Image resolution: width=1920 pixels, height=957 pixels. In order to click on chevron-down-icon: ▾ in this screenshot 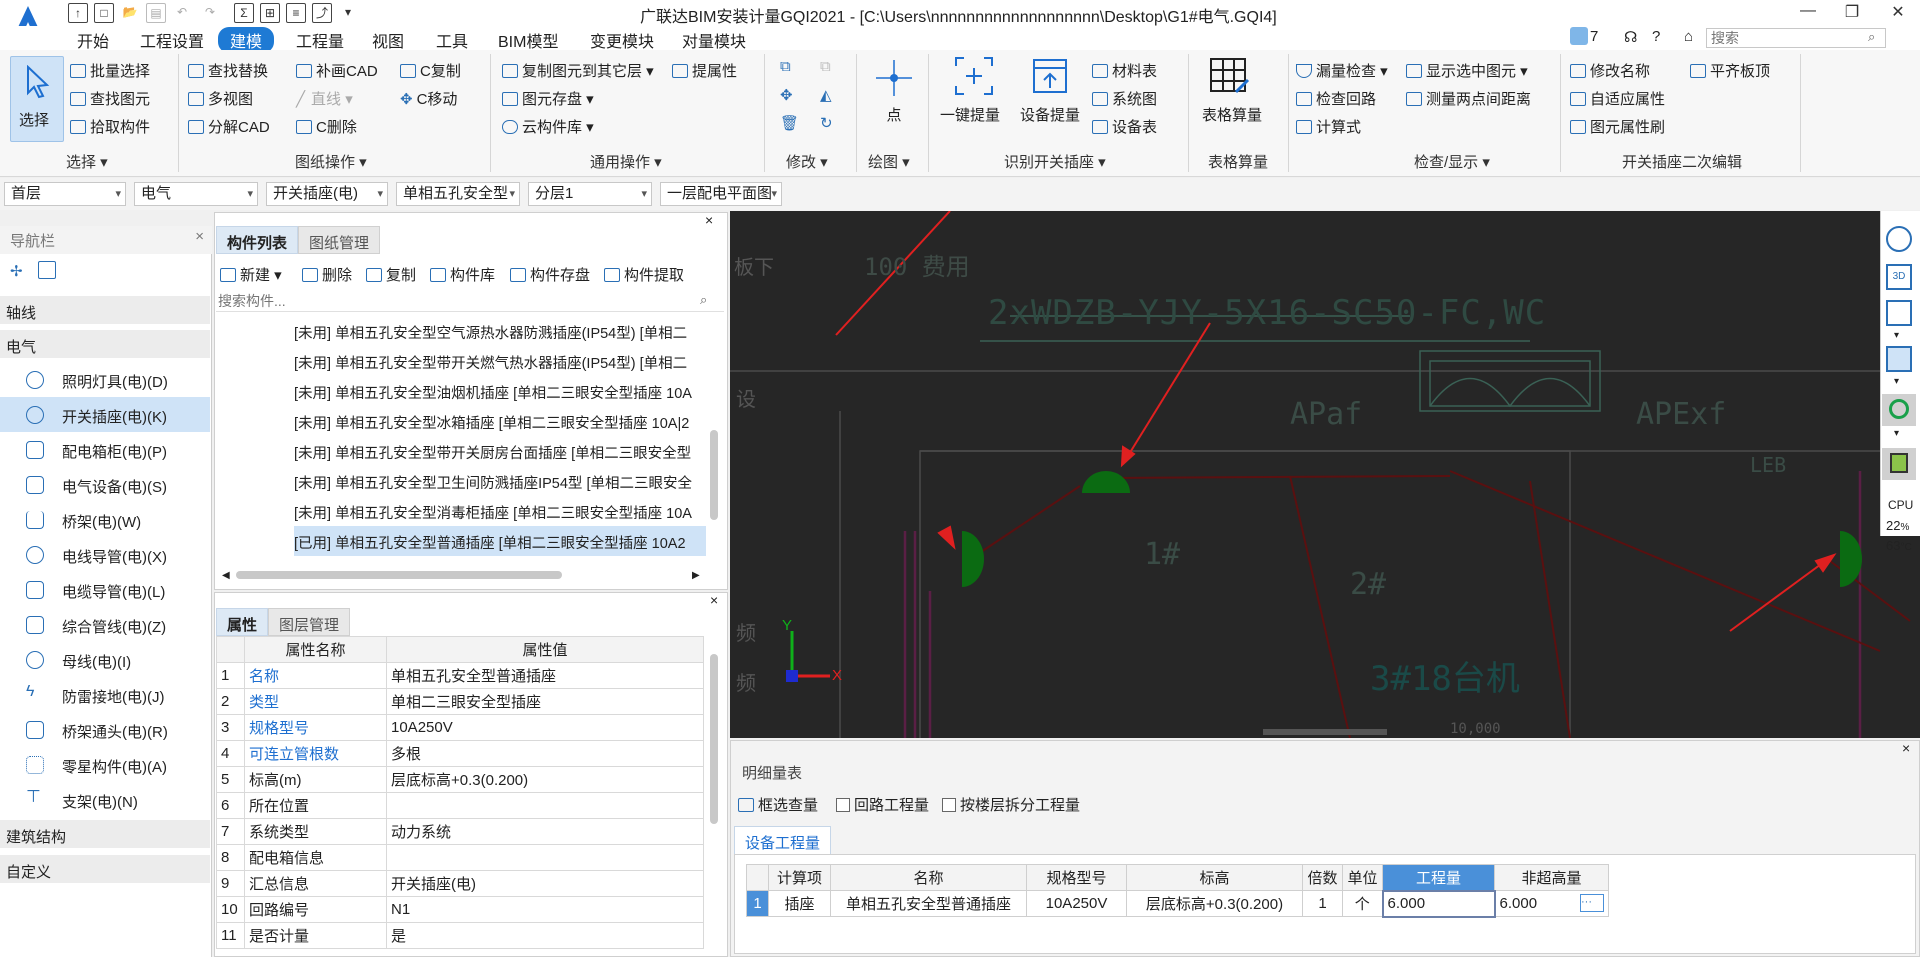, I will do `click(1896, 335)`.